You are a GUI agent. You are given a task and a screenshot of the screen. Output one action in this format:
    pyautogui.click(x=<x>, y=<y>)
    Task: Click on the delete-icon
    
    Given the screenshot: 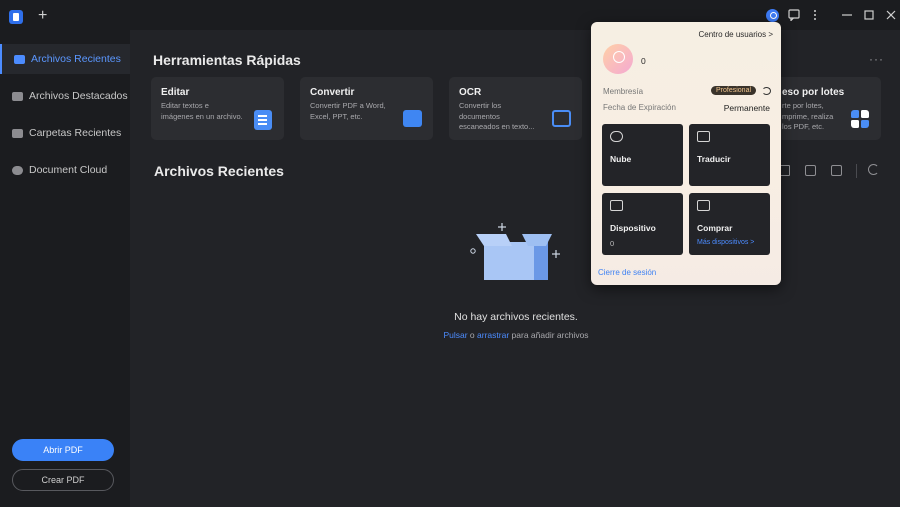 What is the action you would take?
    pyautogui.click(x=836, y=170)
    